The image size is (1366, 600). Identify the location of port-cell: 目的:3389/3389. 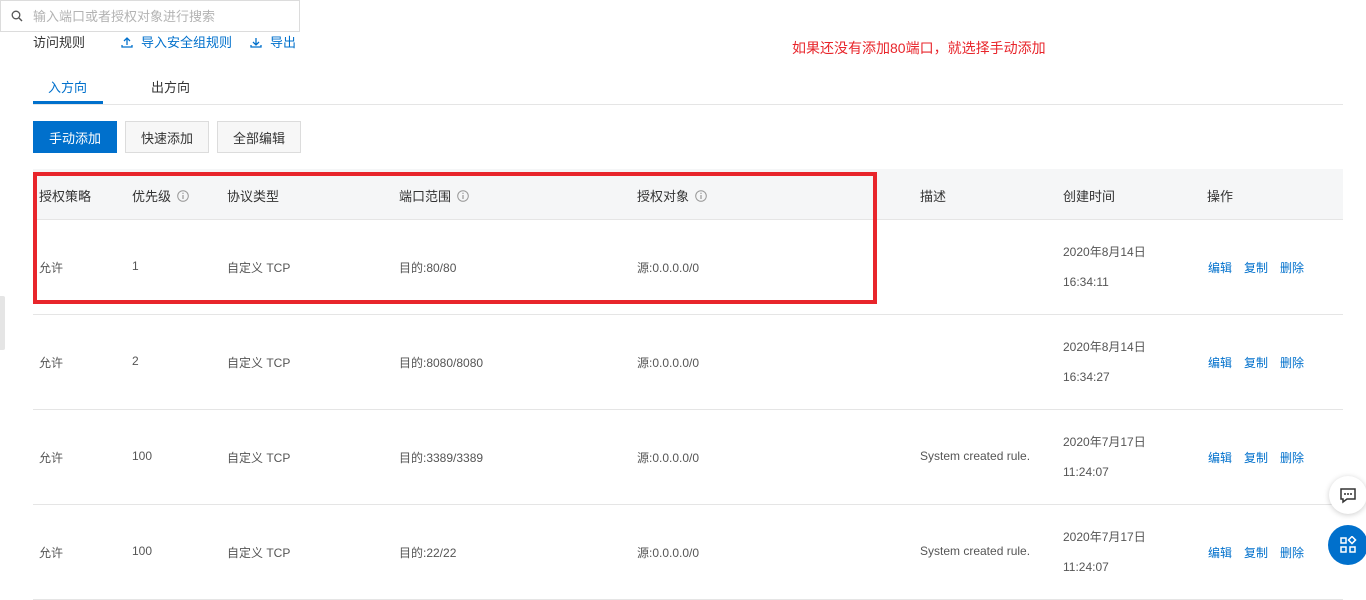
(441, 458).